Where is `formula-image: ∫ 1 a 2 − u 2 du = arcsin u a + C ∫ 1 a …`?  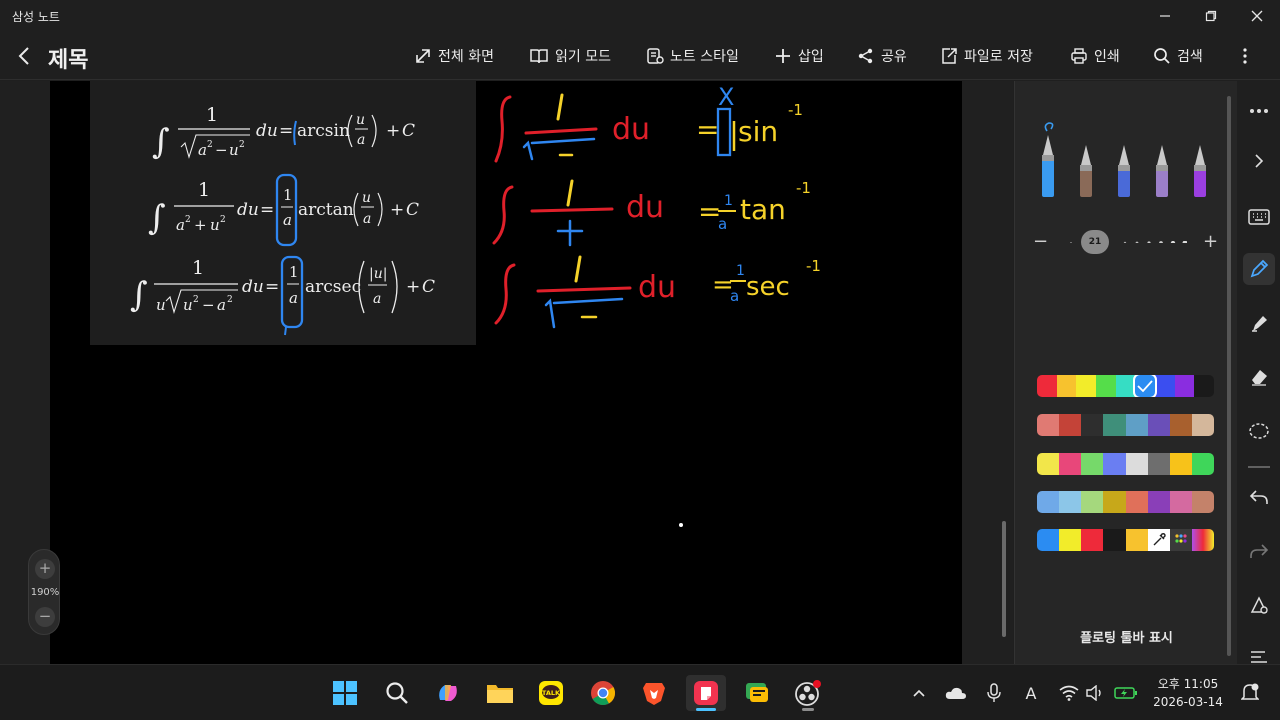 formula-image: ∫ 1 a 2 − u 2 du = arcsin u a + C ∫ 1 a … is located at coordinates (283, 213).